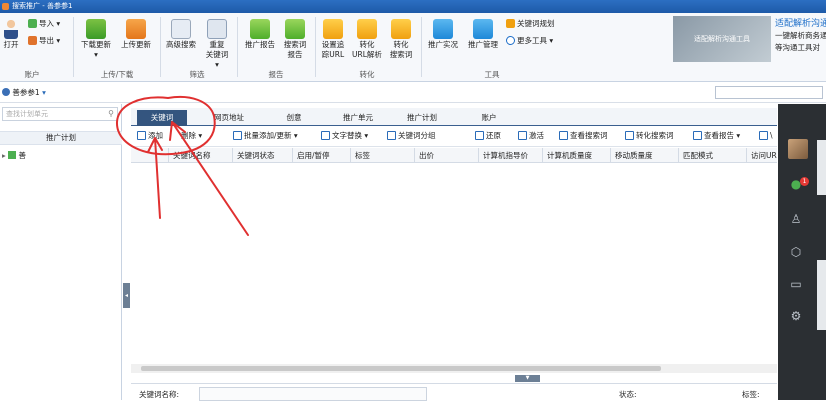 The height and width of the screenshot is (401, 826). Describe the element at coordinates (510, 23) in the screenshot. I see `planner-icon` at that location.